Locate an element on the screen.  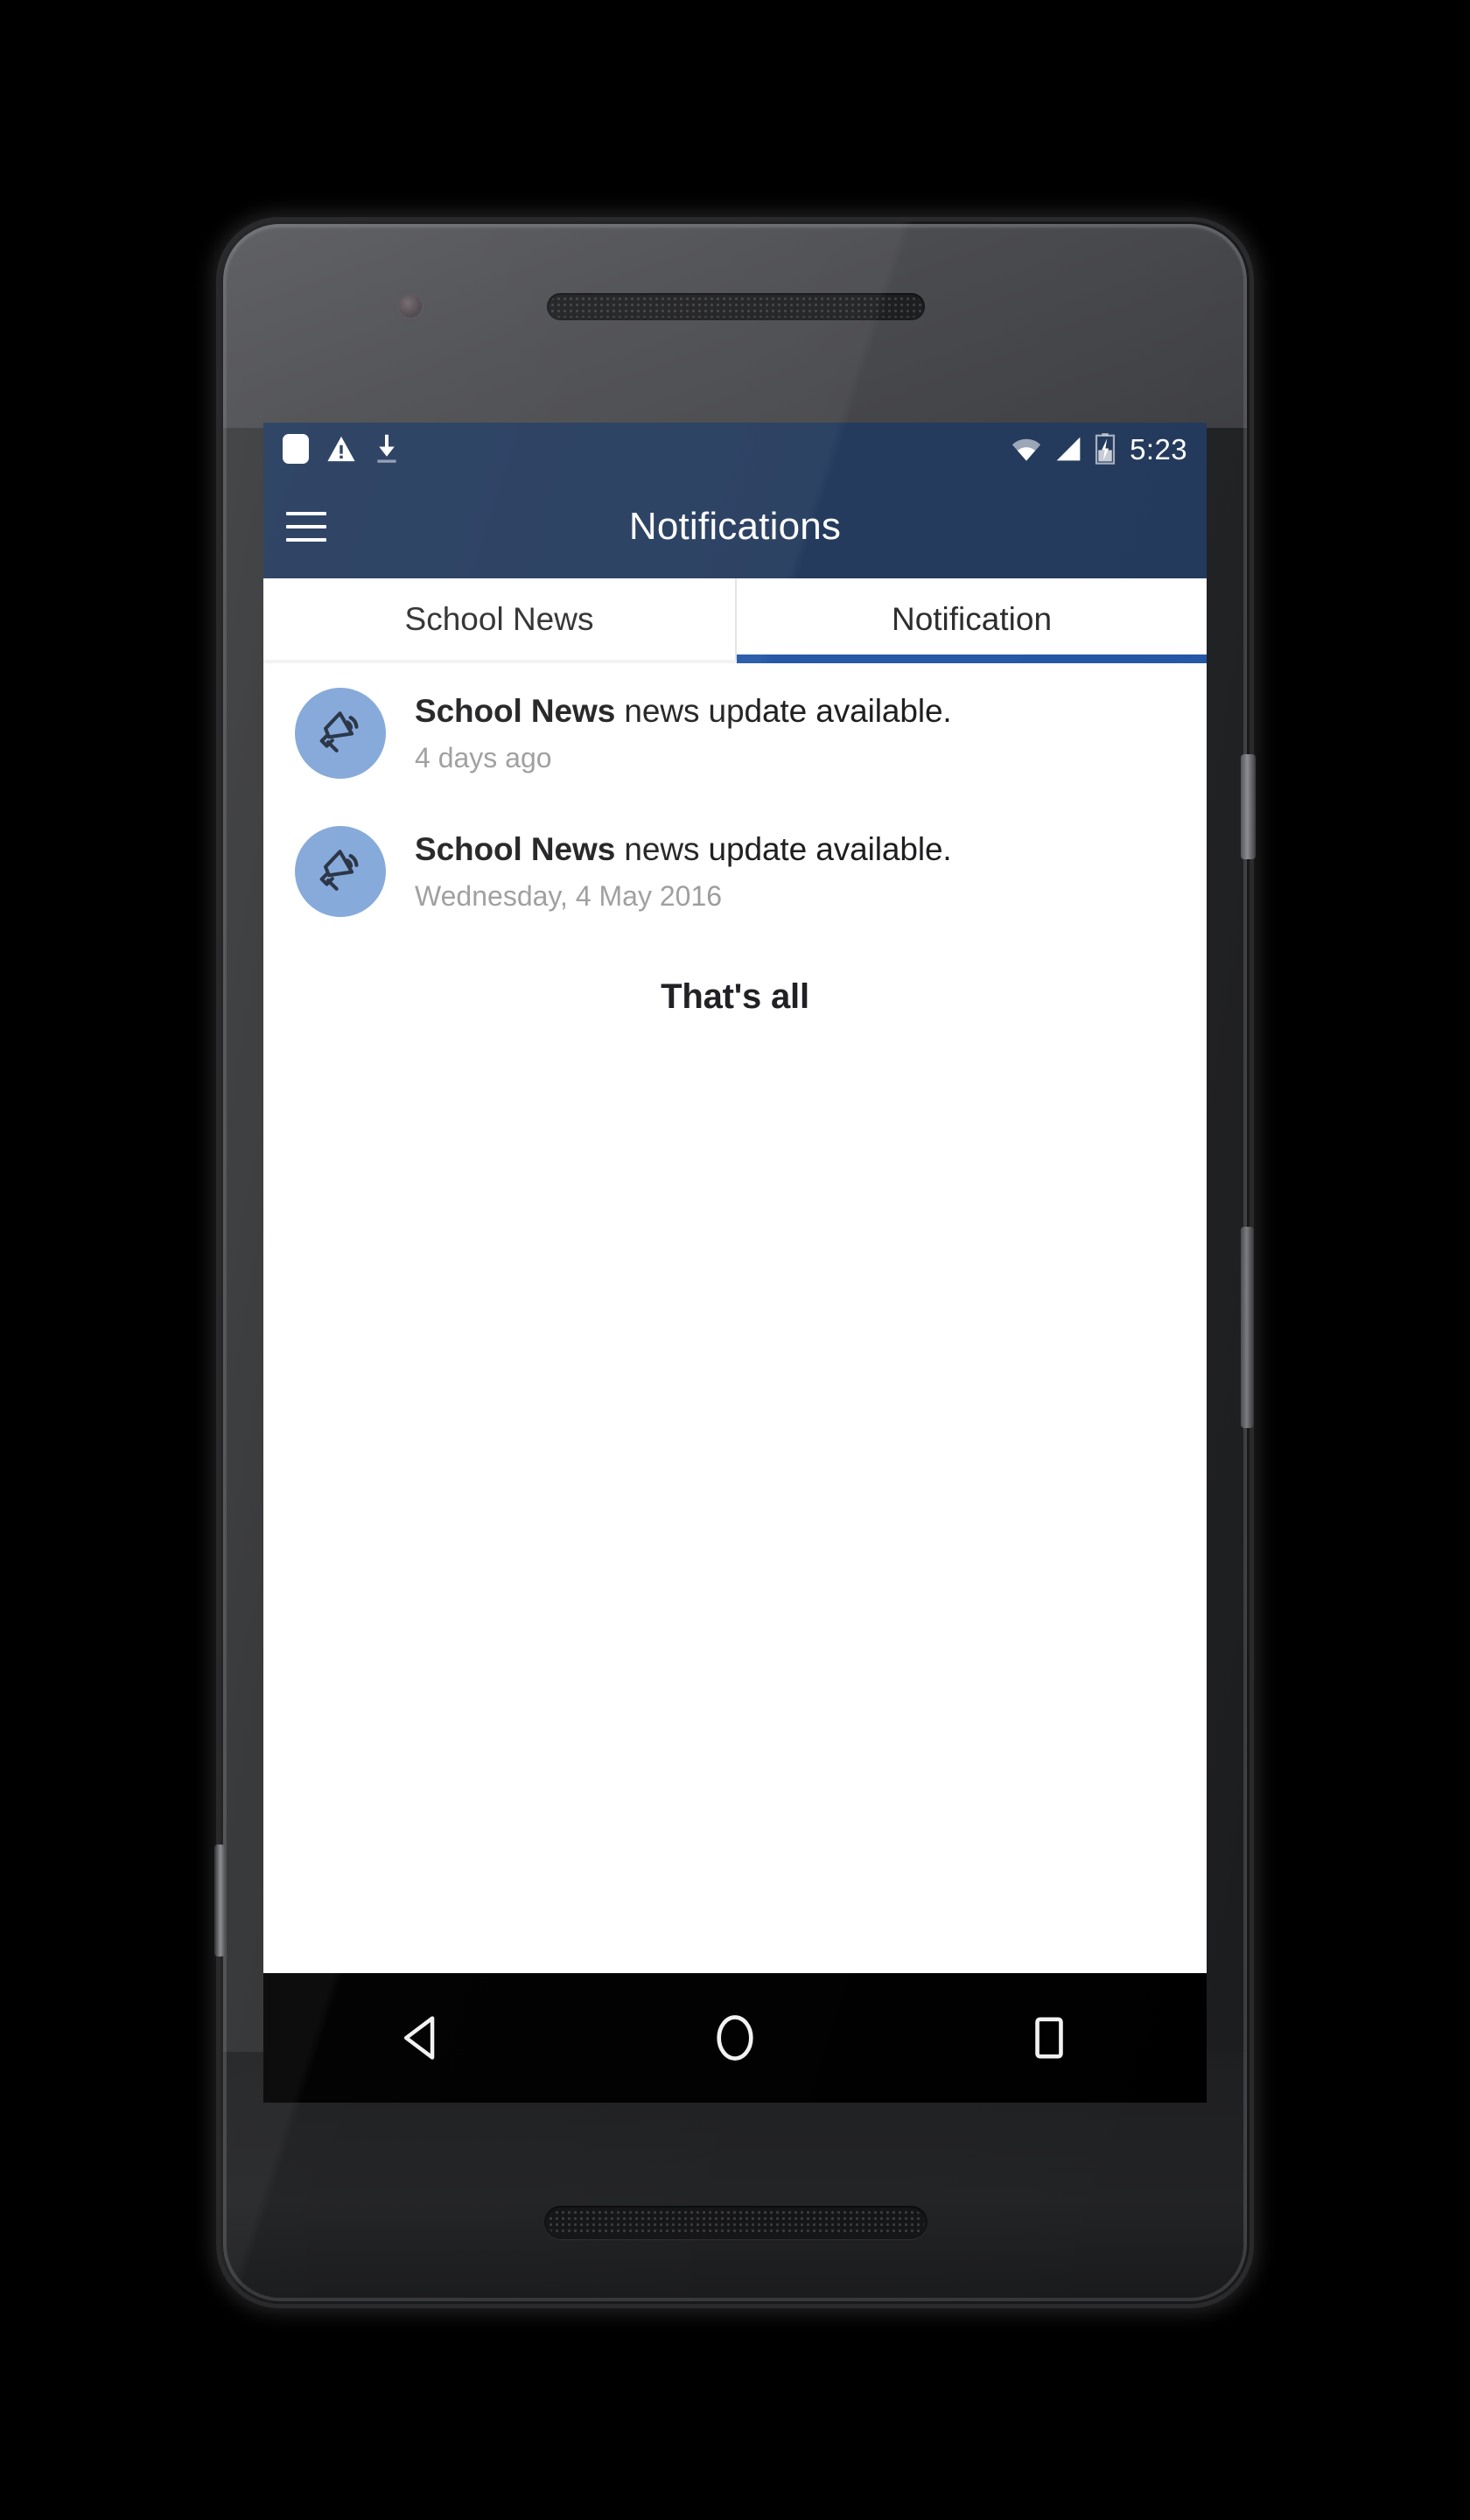
android-navigation-bar is located at coordinates (735, 2038).